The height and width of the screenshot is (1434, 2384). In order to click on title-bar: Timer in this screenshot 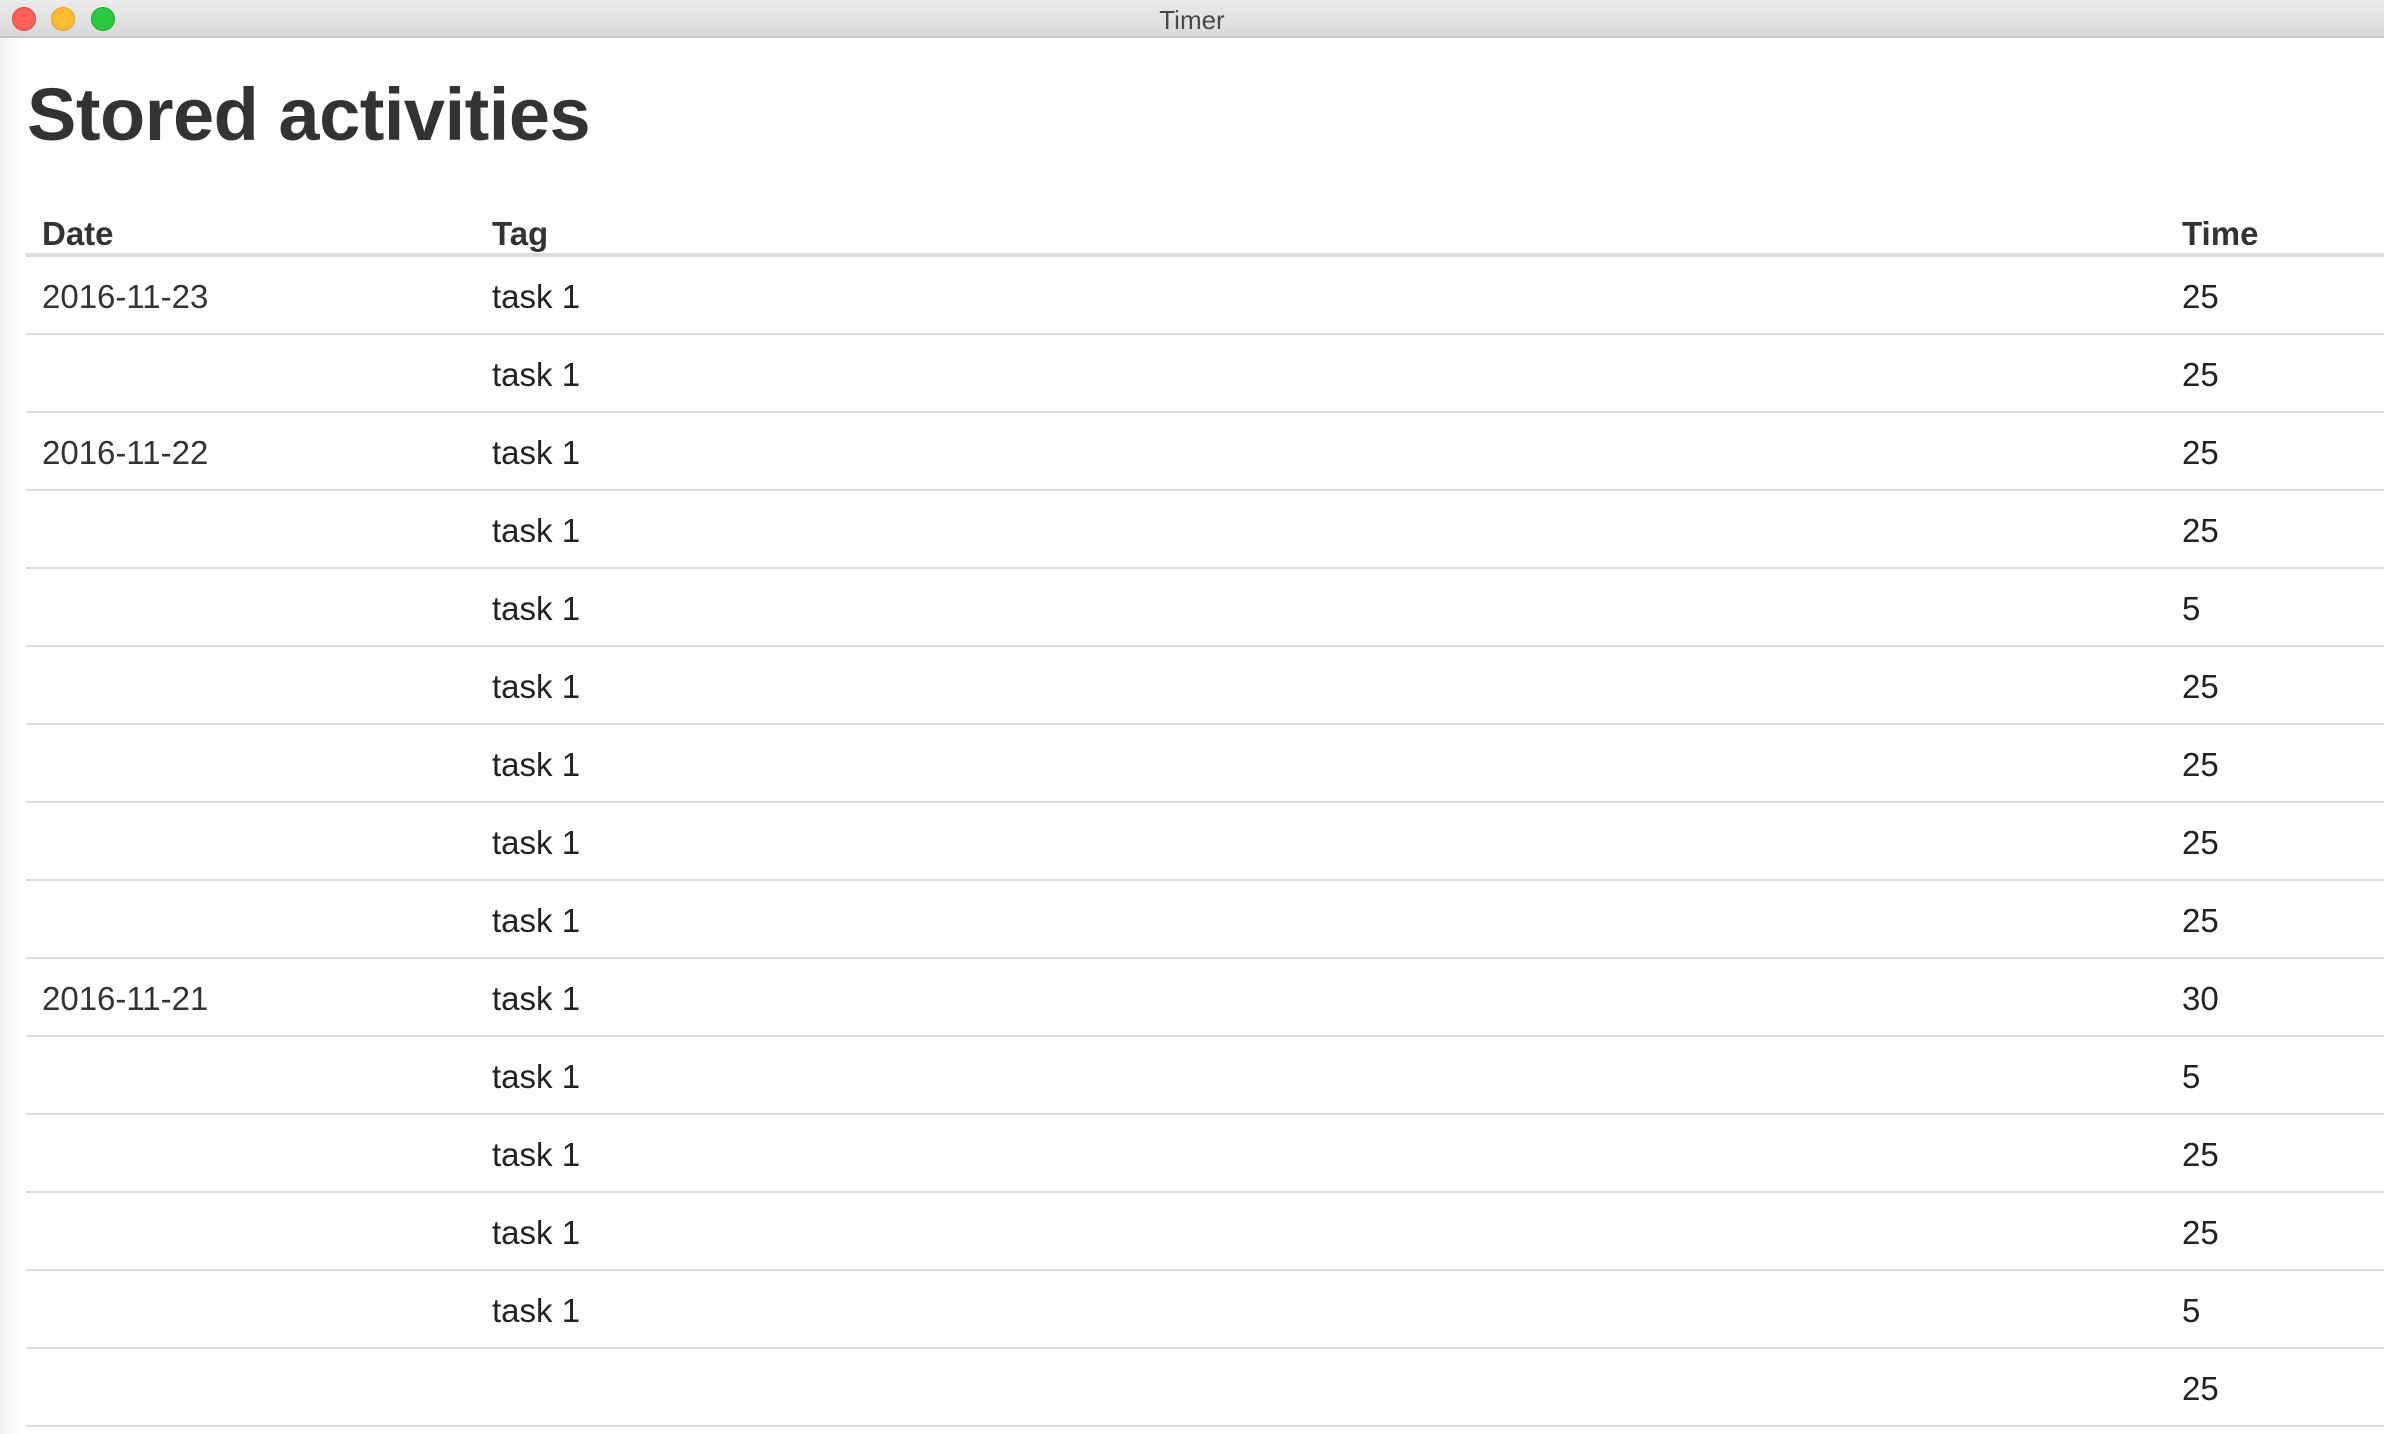, I will do `click(1192, 19)`.